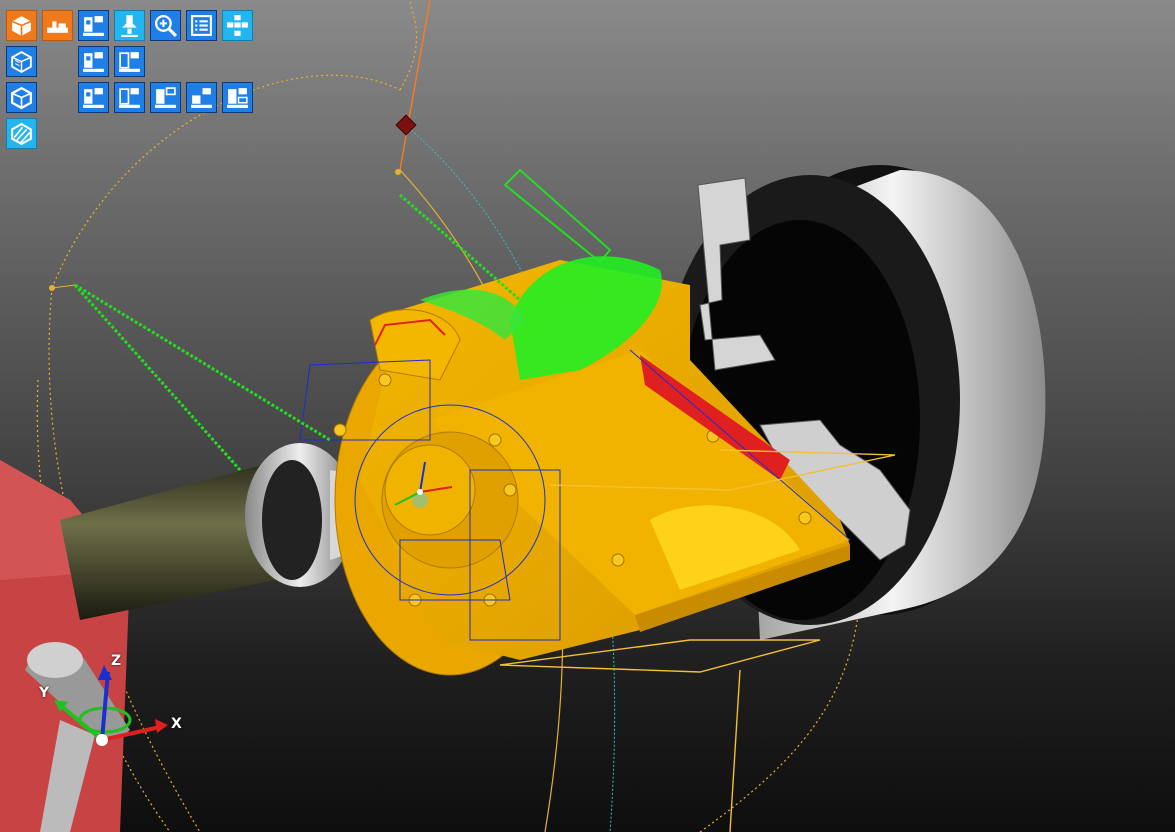  I want to click on machine-bed-button, so click(57, 25).